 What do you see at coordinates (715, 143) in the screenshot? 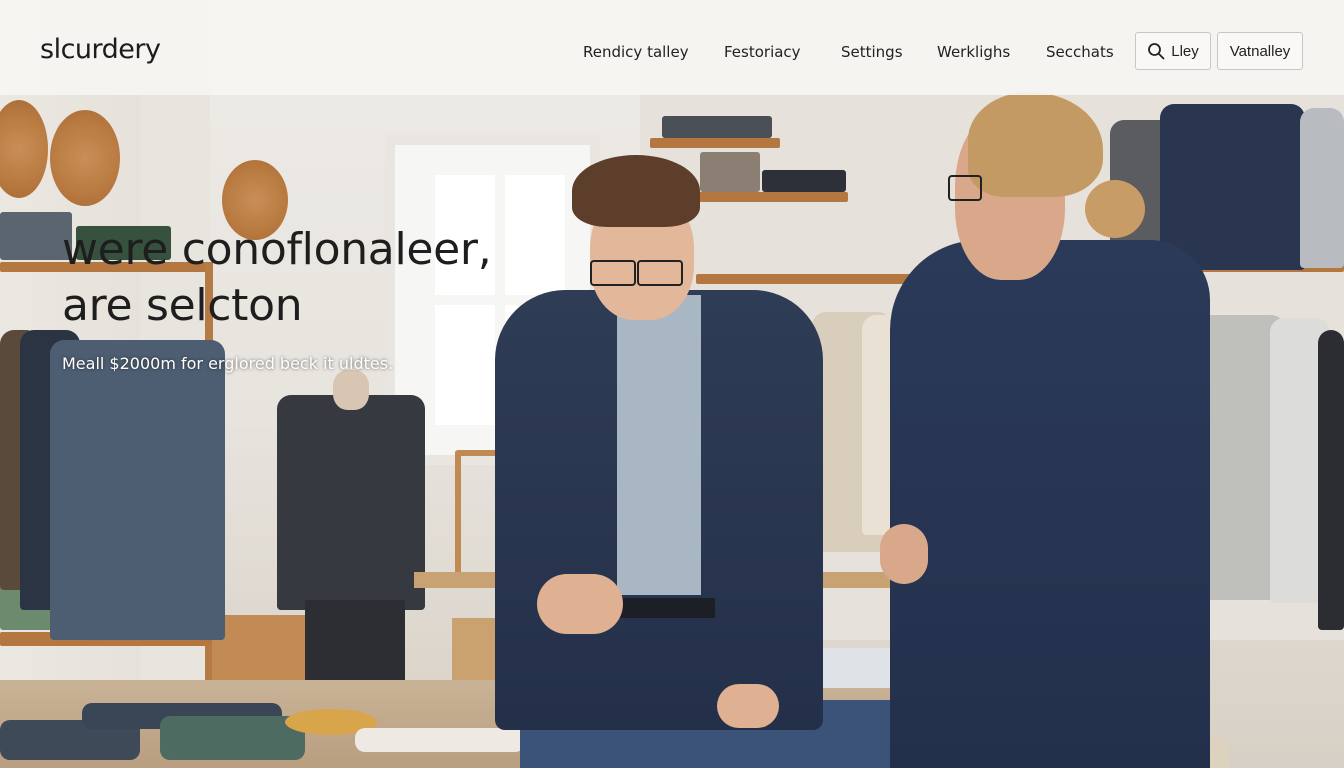
I see `wall-shelf` at bounding box center [715, 143].